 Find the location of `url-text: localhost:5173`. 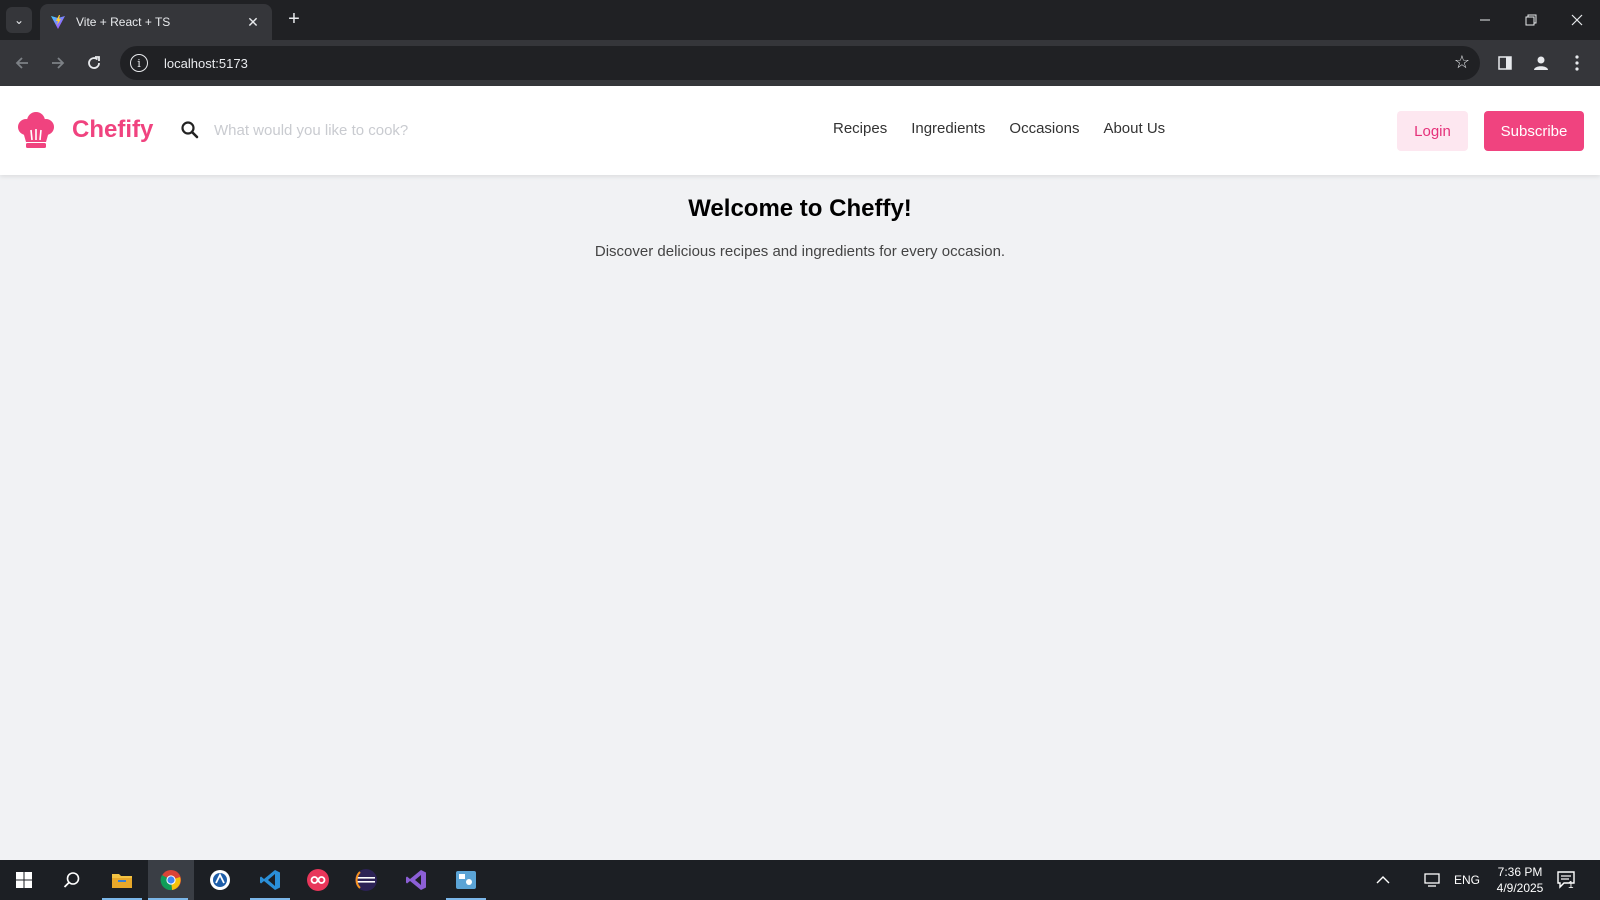

url-text: localhost:5173 is located at coordinates (206, 63).